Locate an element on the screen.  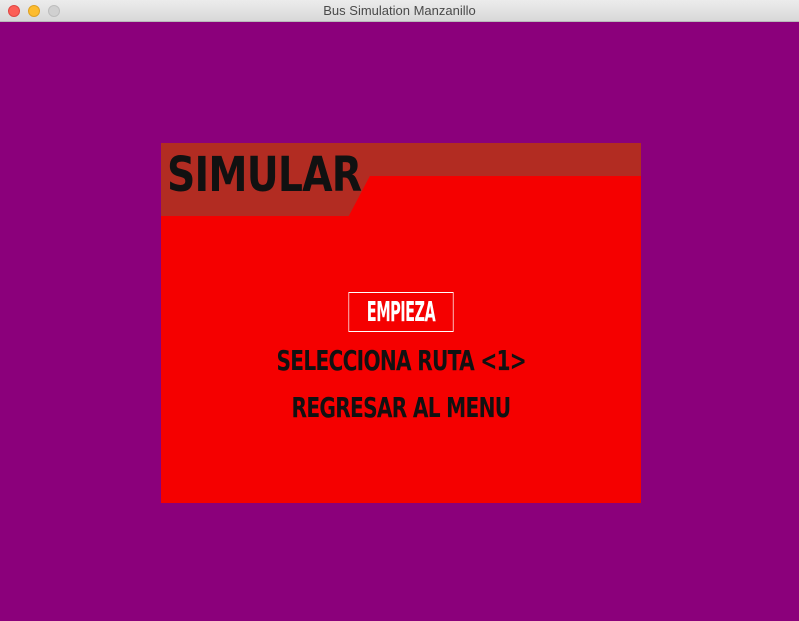
select-route-label: SELECCIONA RUTA <1> is located at coordinates (401, 360).